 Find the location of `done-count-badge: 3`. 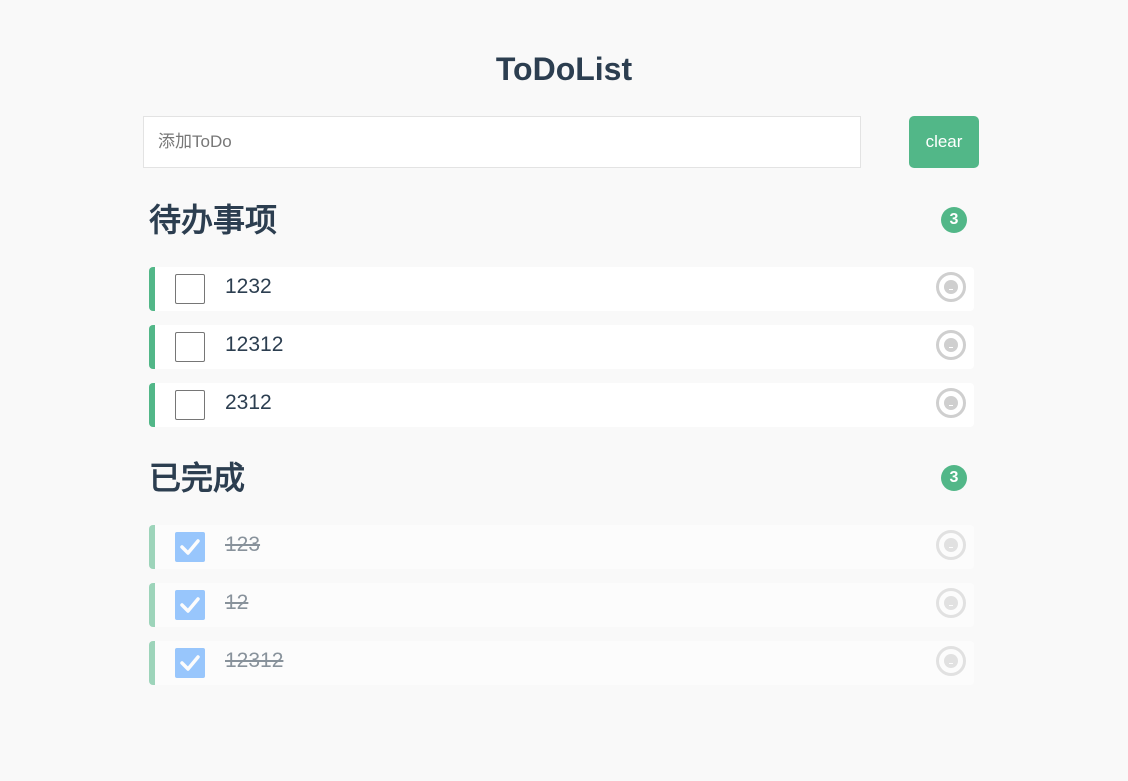

done-count-badge: 3 is located at coordinates (954, 478).